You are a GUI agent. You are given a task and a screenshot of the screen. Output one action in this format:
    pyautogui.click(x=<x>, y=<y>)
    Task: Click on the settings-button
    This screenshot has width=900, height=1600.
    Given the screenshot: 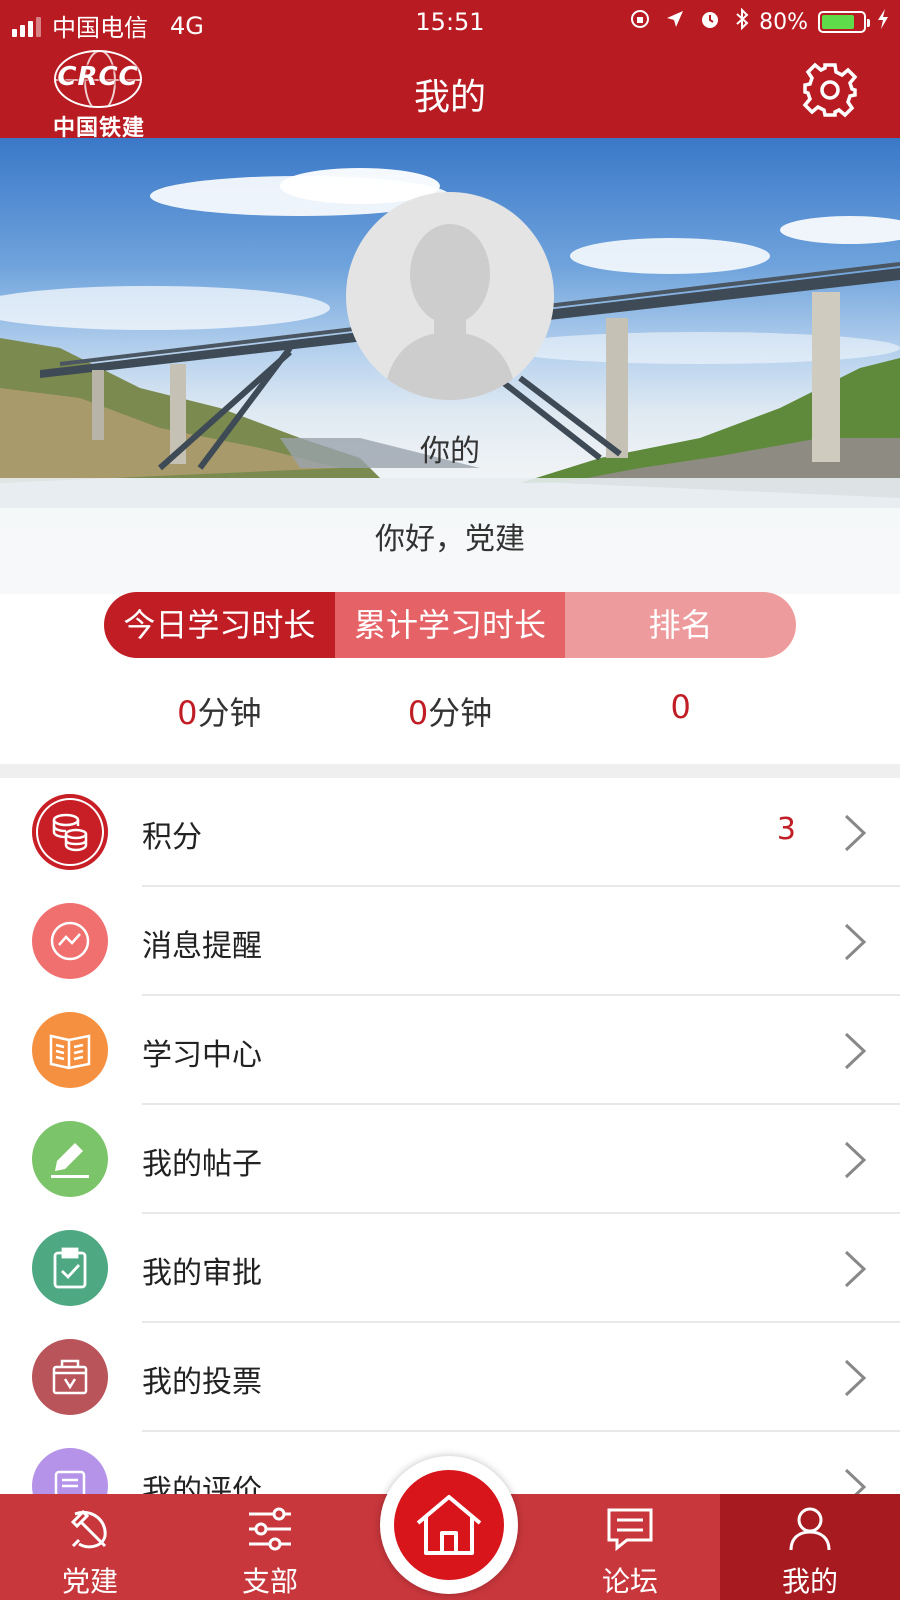 What is the action you would take?
    pyautogui.click(x=830, y=90)
    